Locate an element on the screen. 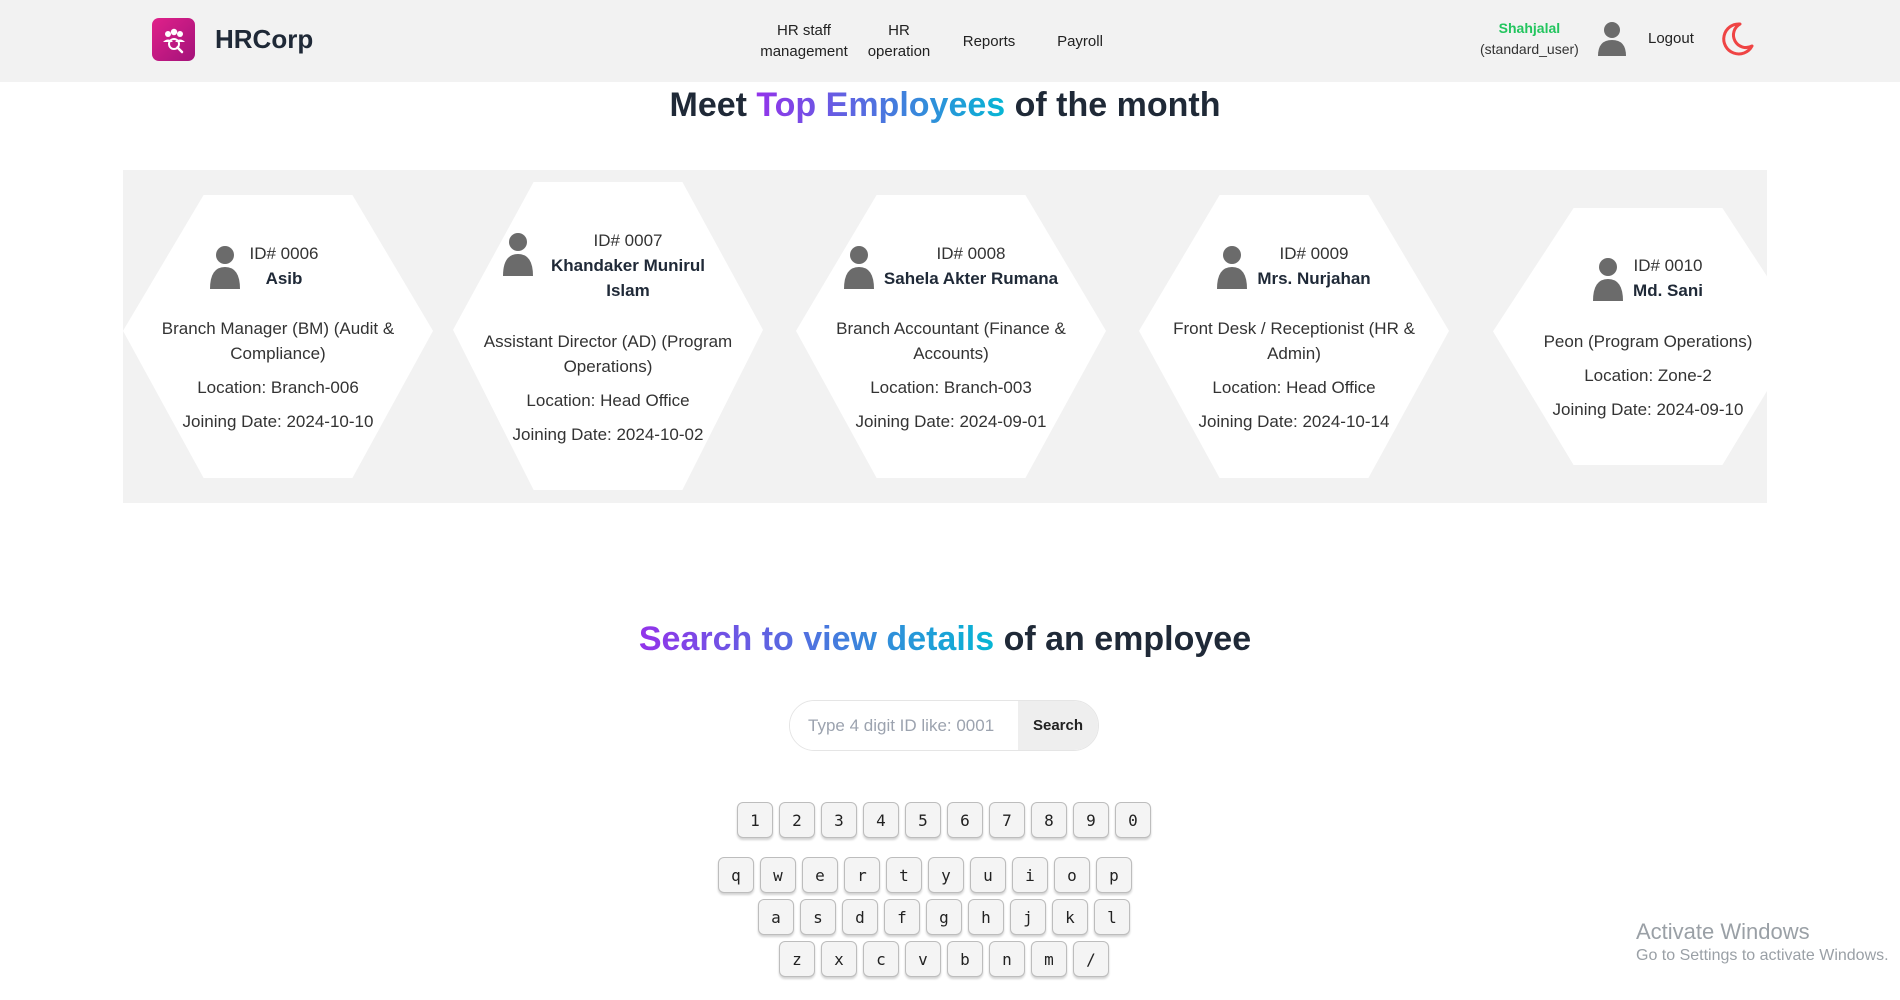  user-avatar-icon is located at coordinates (1612, 41).